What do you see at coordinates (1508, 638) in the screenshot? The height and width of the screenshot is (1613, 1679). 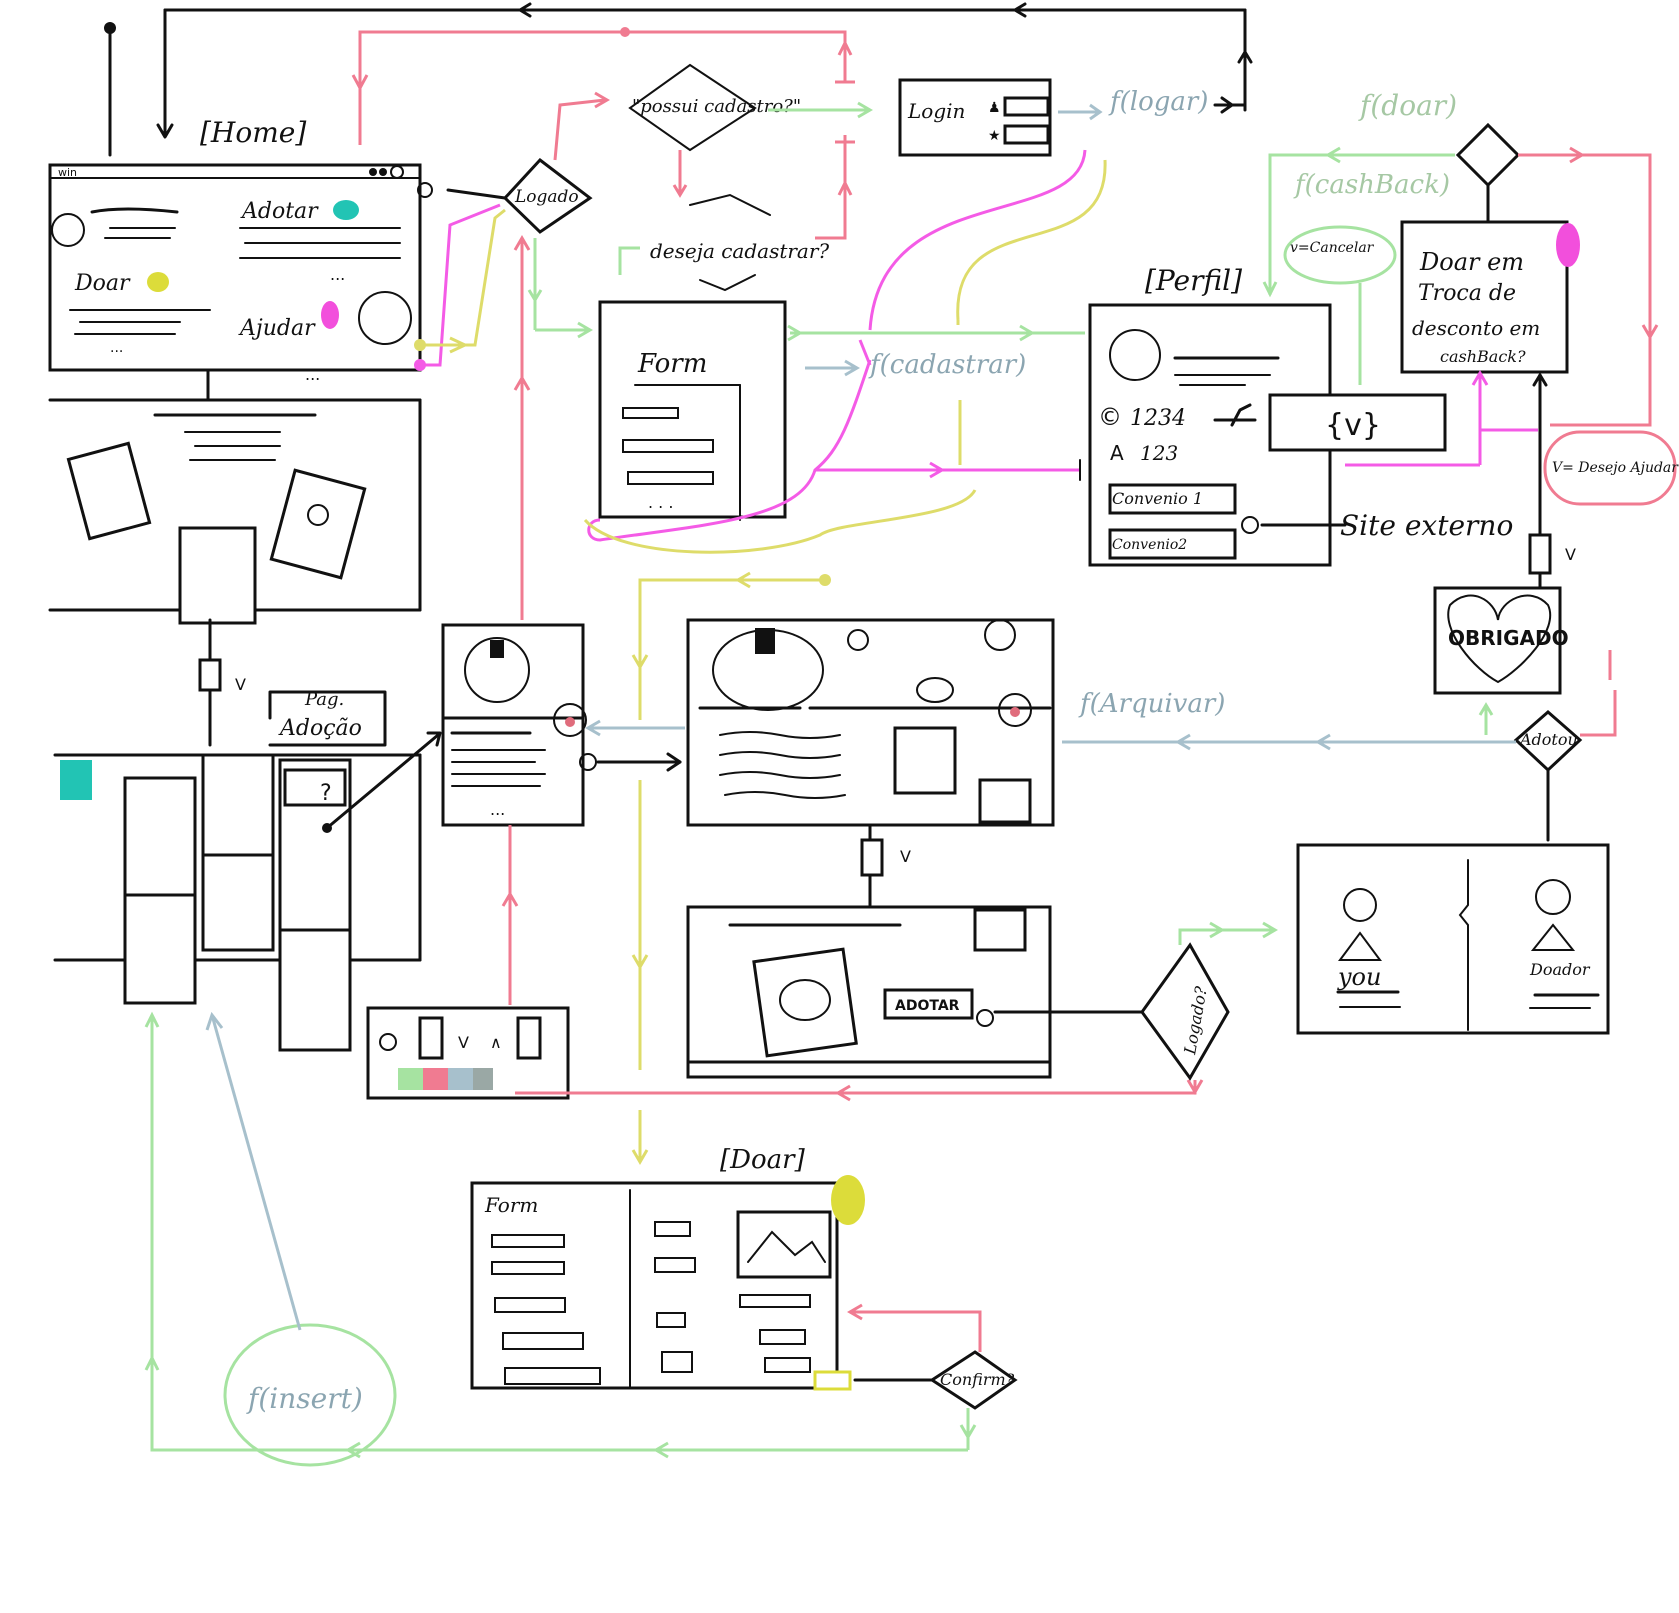 I see `obrigado-label: OBRIGADO` at bounding box center [1508, 638].